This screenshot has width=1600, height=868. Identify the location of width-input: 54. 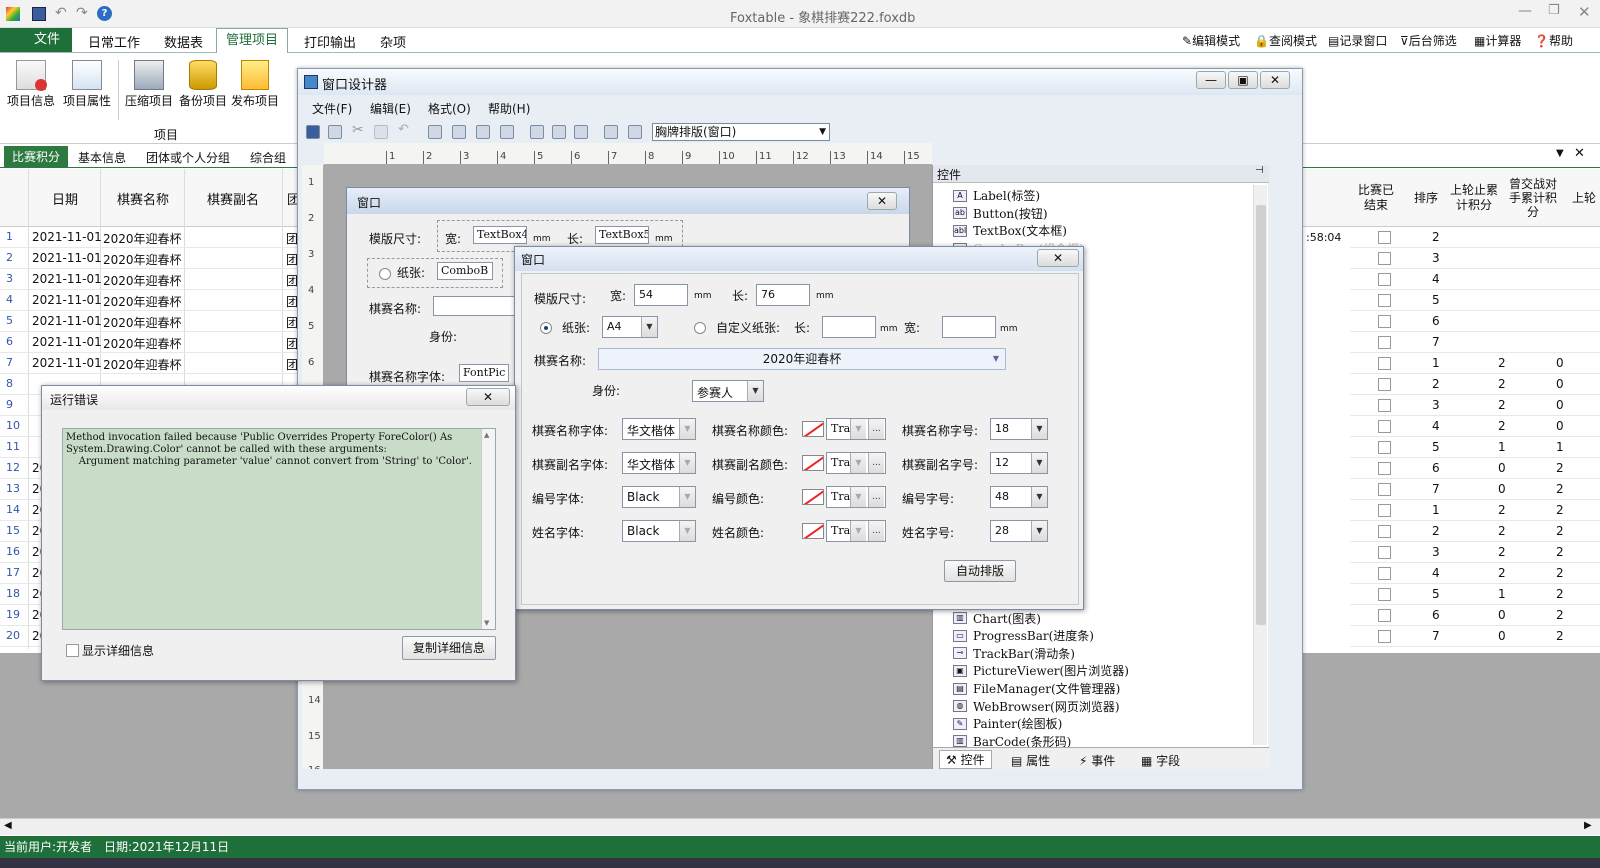
(661, 295).